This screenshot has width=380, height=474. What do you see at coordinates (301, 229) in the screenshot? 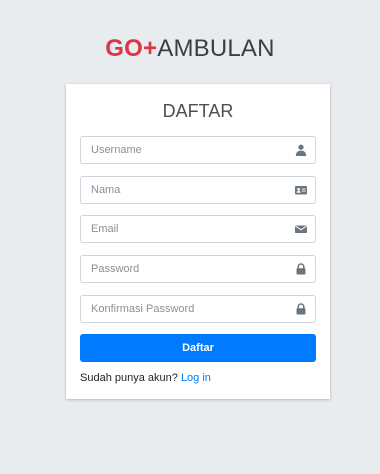
I see `envelope-icon` at bounding box center [301, 229].